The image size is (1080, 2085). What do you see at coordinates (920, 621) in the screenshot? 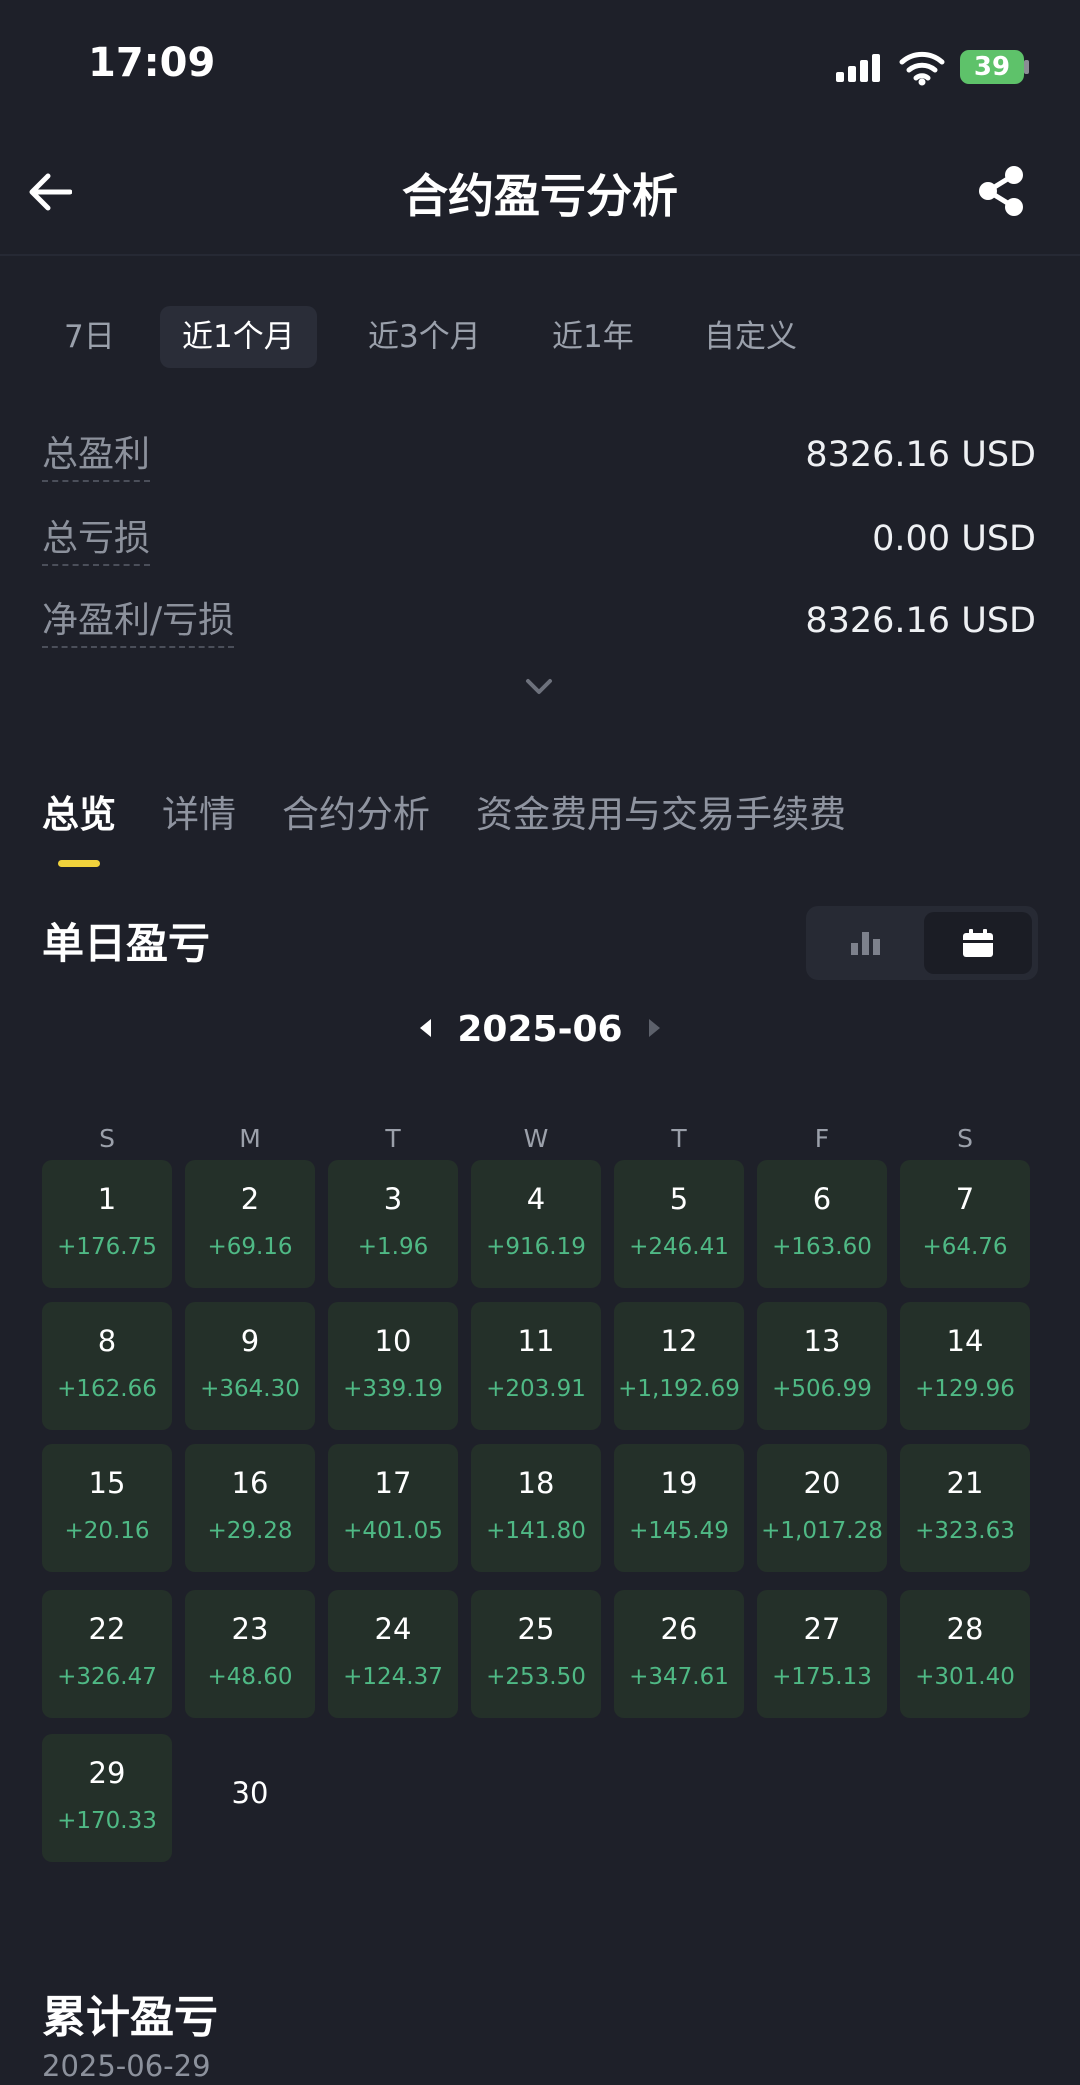
I see `net-pnl-value: 8326.16 USD` at bounding box center [920, 621].